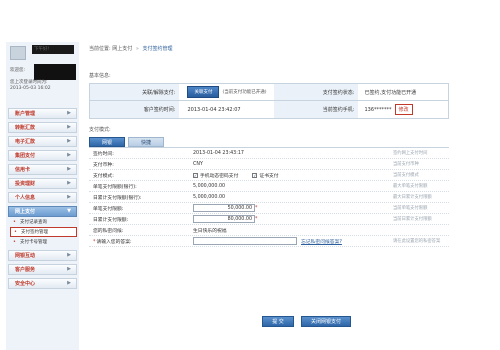 Image resolution: width=500 pixels, height=350 pixels. I want to click on mobile-otp-label: 手机动态密码支付, so click(219, 176).